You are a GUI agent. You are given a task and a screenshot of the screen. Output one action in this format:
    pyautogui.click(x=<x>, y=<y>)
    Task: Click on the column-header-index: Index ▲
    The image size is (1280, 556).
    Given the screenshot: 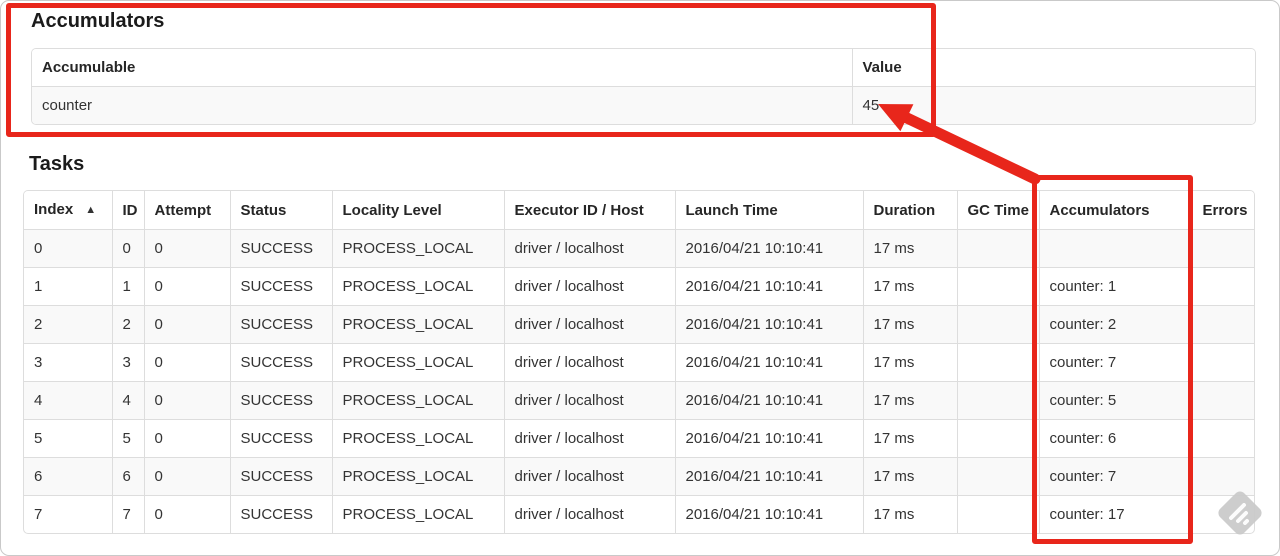 What is the action you would take?
    pyautogui.click(x=68, y=210)
    